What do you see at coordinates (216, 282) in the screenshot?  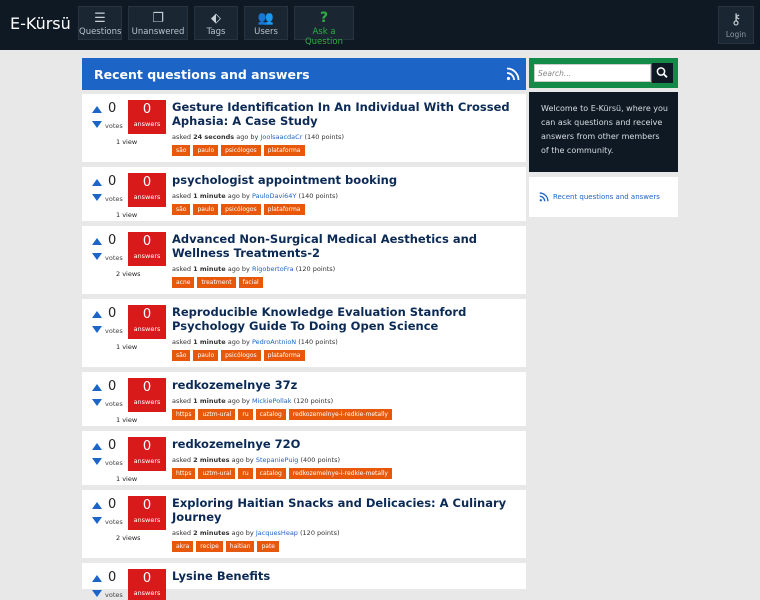 I see `tag: treatment` at bounding box center [216, 282].